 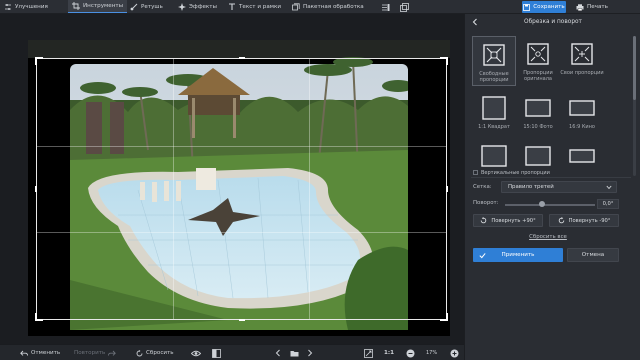 I want to click on landscape-ratio-icon, so click(x=538, y=156).